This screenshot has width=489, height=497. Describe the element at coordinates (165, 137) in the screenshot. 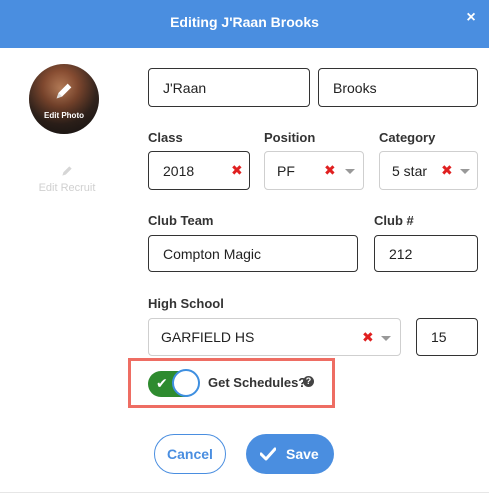

I see `class-label: Class` at that location.